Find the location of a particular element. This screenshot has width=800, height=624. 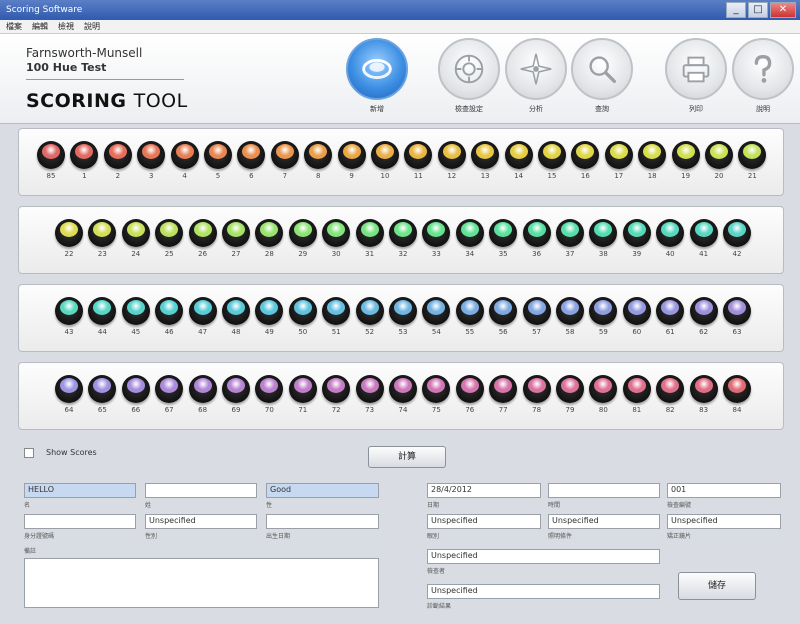

lens-field: Unspecified is located at coordinates (724, 521).